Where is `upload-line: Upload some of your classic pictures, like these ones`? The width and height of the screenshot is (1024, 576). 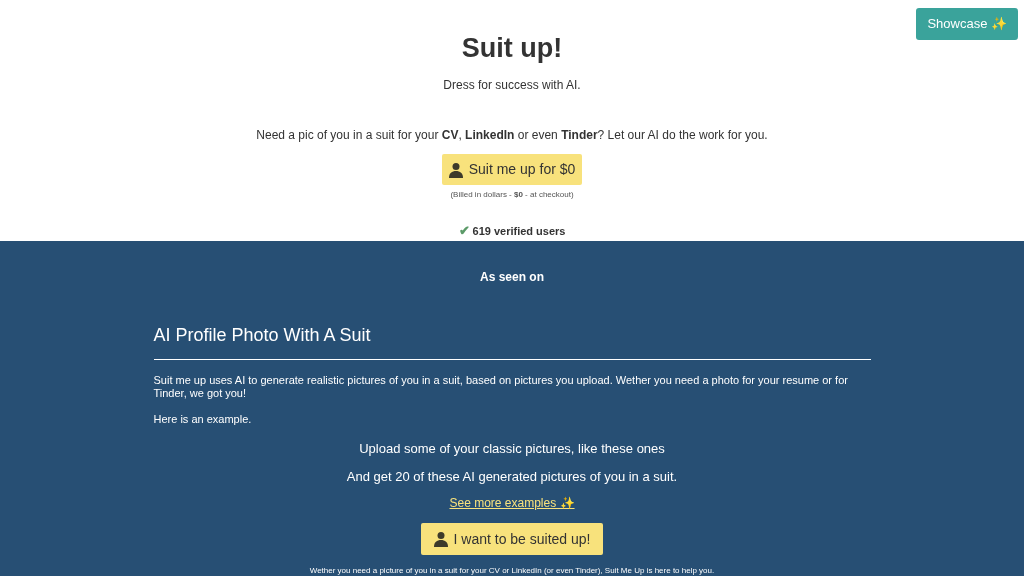
upload-line: Upload some of your classic pictures, like these ones is located at coordinates (512, 449).